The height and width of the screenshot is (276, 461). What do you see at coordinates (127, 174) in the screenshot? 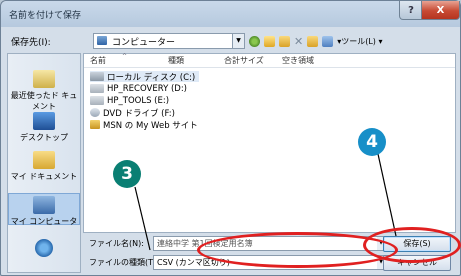
I see `callout-badge-3: 3` at bounding box center [127, 174].